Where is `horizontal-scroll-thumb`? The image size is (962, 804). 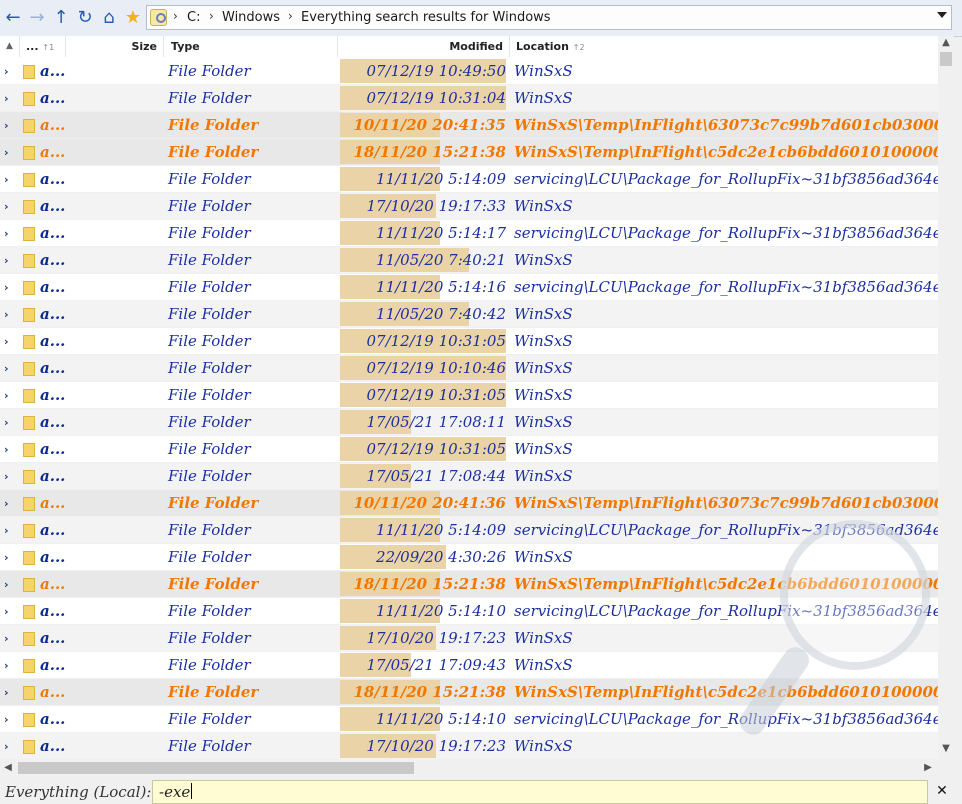 horizontal-scroll-thumb is located at coordinates (216, 768).